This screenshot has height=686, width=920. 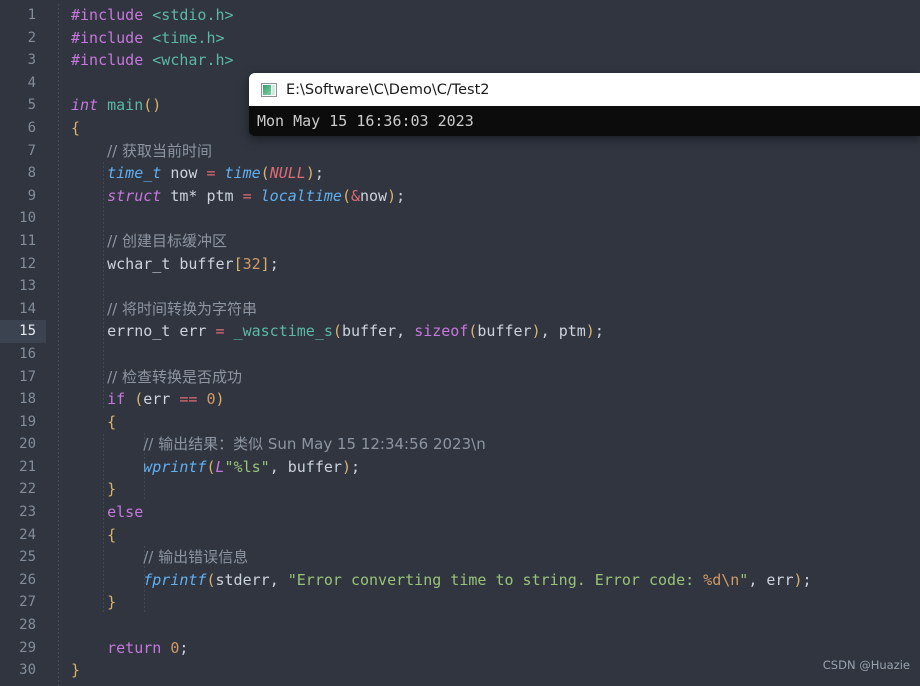 What do you see at coordinates (265, 263) in the screenshot?
I see `token-bracket-close: ]` at bounding box center [265, 263].